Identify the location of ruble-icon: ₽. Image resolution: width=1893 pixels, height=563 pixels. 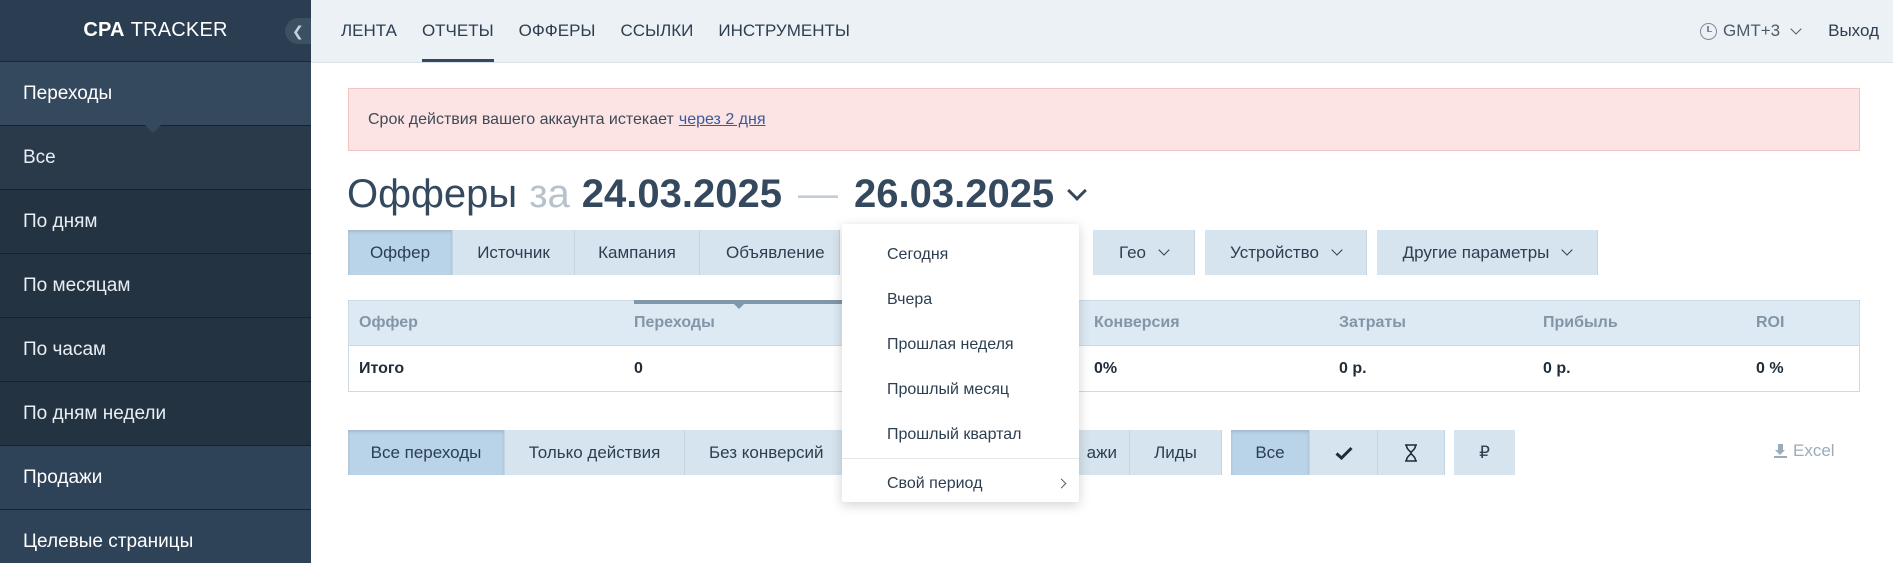
(1484, 452).